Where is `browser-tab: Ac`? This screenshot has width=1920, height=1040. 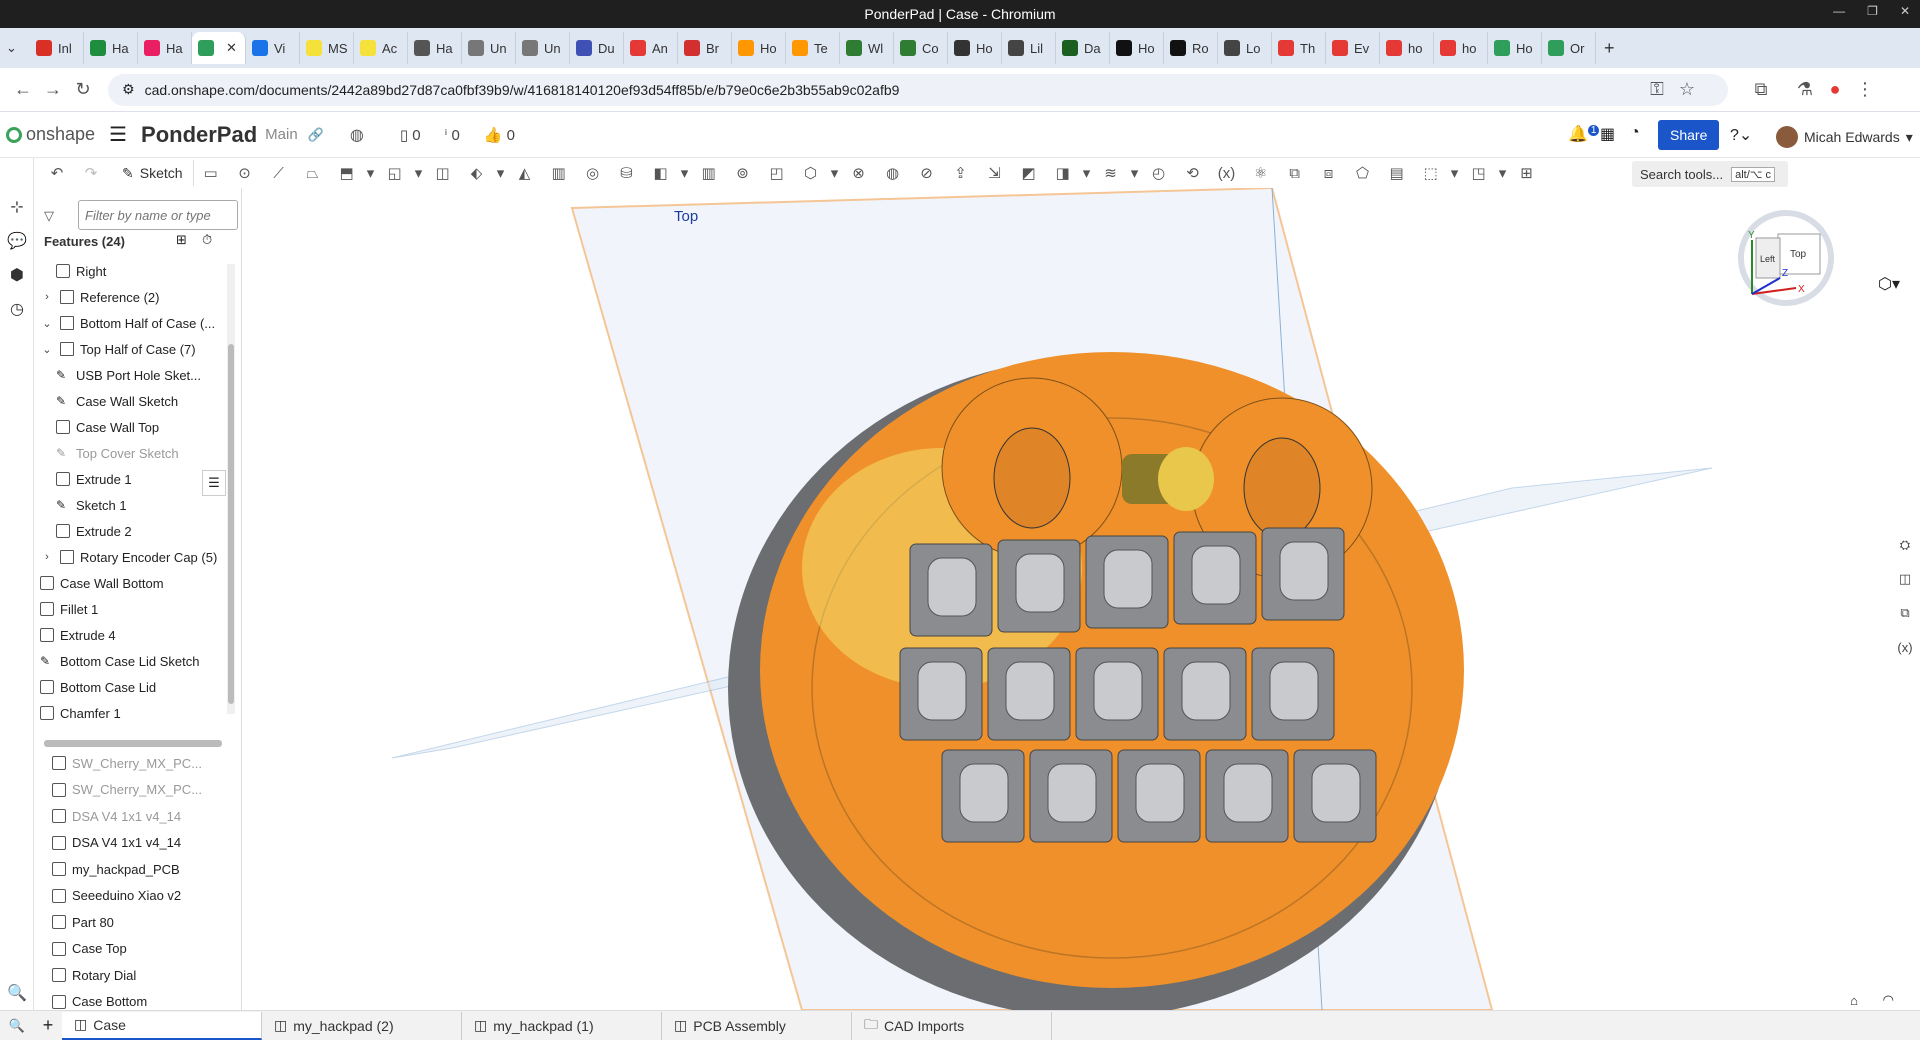 browser-tab: Ac is located at coordinates (381, 48).